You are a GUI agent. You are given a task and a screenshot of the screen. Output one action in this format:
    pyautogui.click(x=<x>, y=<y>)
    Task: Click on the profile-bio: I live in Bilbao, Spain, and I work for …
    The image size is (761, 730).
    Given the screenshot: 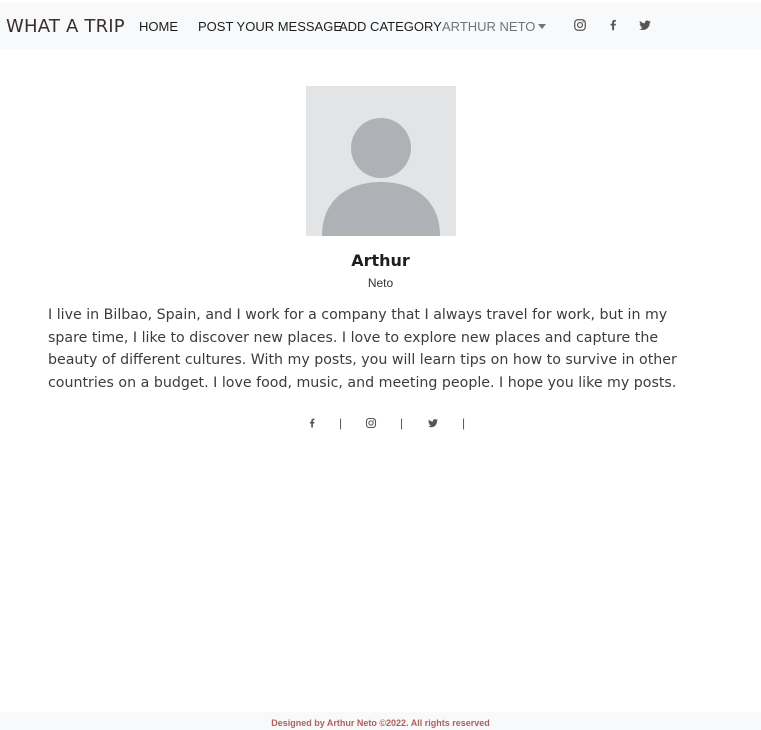 What is the action you would take?
    pyautogui.click(x=362, y=349)
    